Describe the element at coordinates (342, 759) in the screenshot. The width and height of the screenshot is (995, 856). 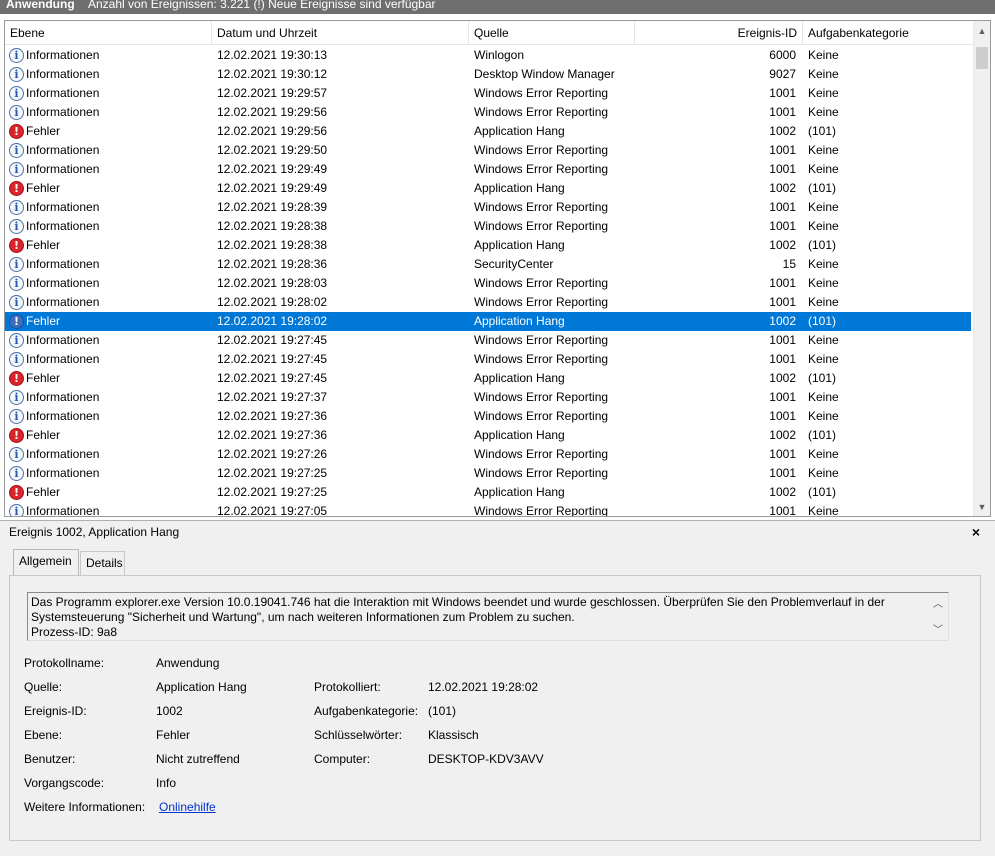
I see `label-computer: Computer:` at that location.